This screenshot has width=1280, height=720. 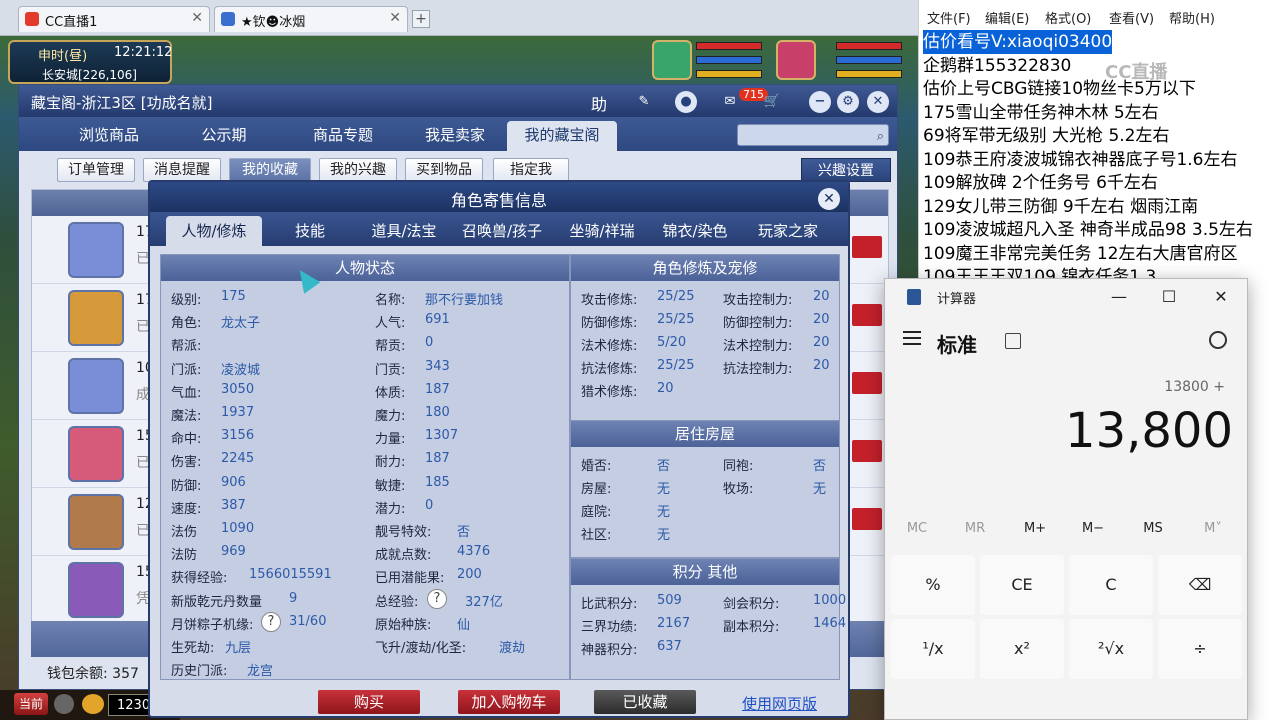 I want to click on tab-browse: 浏览商品, so click(x=109, y=136).